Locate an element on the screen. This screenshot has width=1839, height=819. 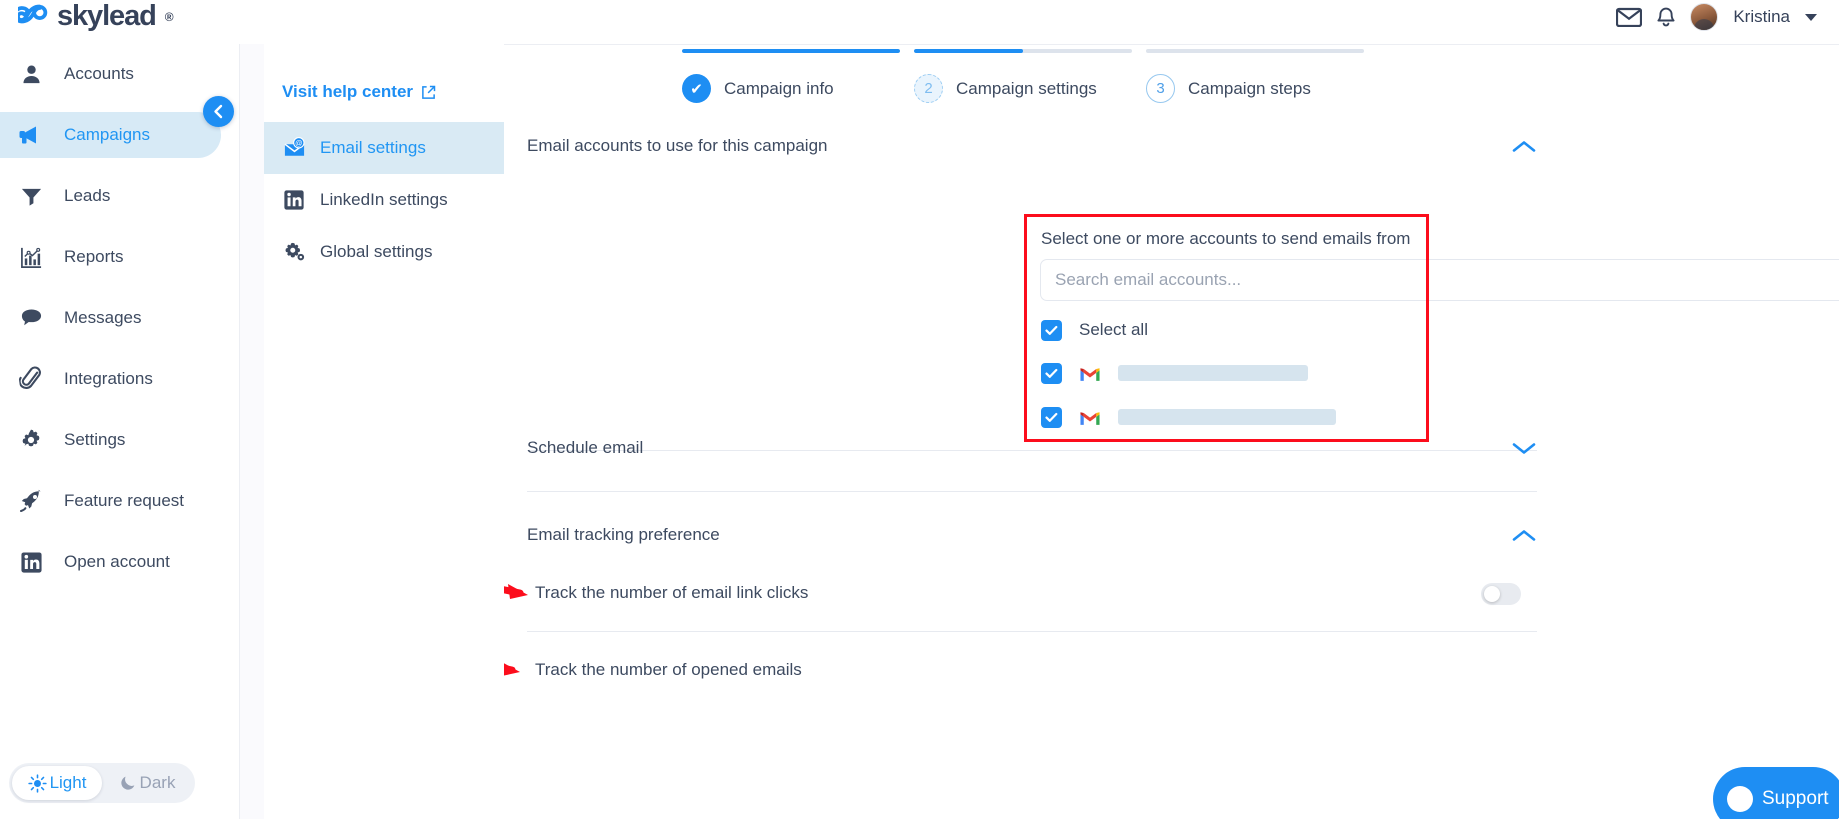
chat-bubble-icon is located at coordinates (31, 318).